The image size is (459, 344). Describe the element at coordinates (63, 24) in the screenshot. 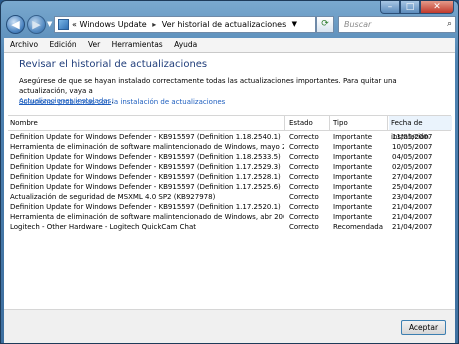

I see `control-panel-icon` at that location.